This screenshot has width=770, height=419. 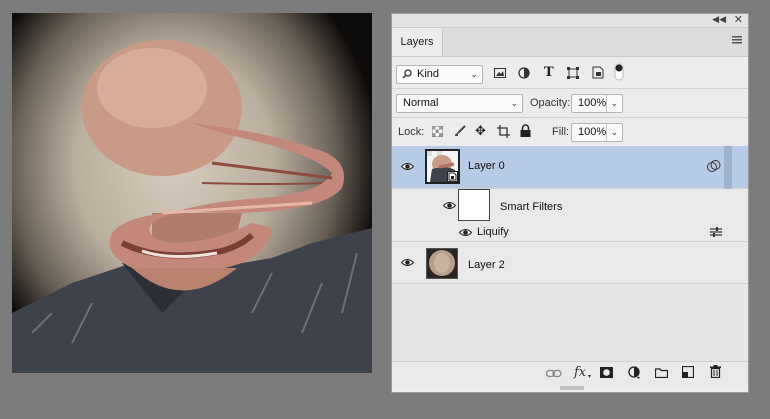 What do you see at coordinates (634, 372) in the screenshot?
I see `adjustment-layer-icon` at bounding box center [634, 372].